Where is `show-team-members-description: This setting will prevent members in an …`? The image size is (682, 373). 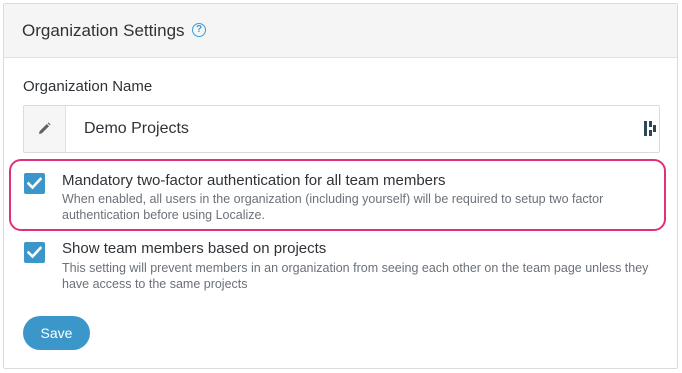
show-team-members-description: This setting will prevent members in an … is located at coordinates (355, 276).